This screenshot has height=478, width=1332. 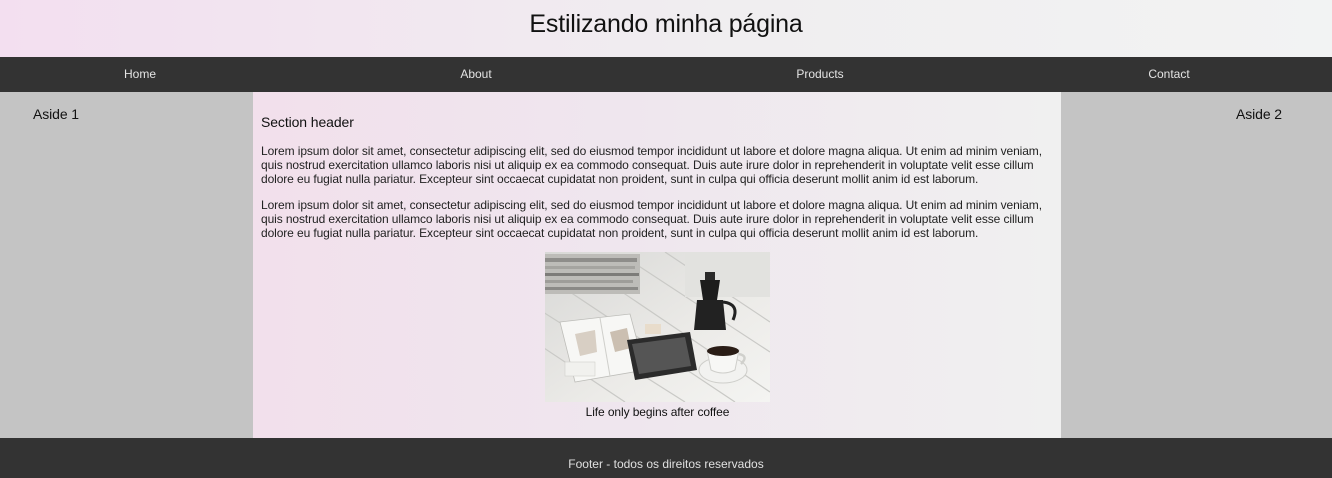 What do you see at coordinates (819, 74) in the screenshot?
I see `nav-link-products: Products` at bounding box center [819, 74].